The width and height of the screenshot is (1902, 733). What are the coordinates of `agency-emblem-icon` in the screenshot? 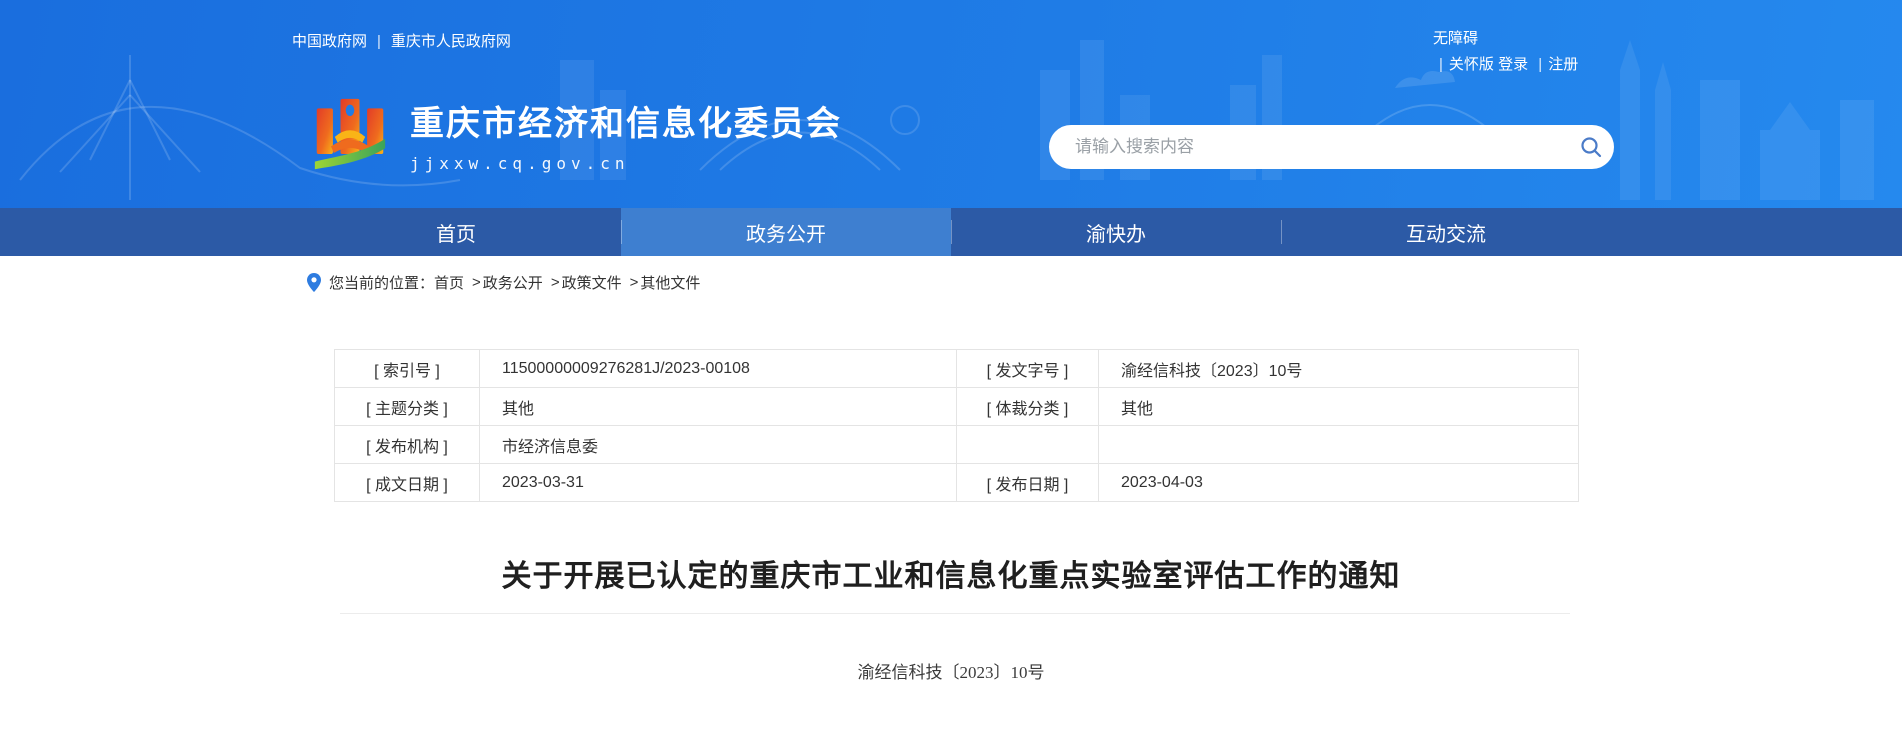 It's located at (350, 134).